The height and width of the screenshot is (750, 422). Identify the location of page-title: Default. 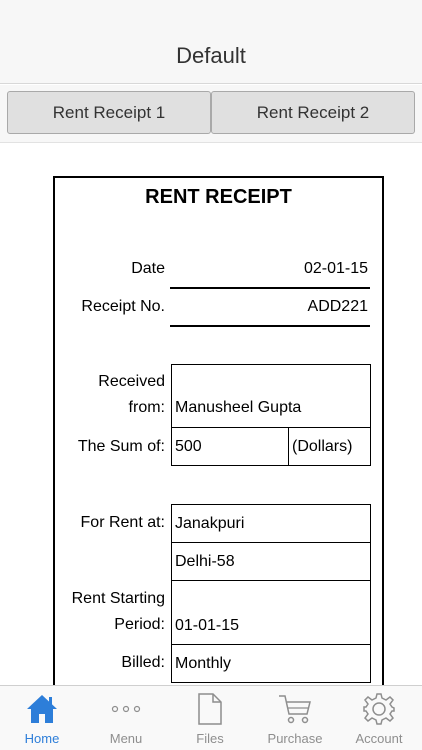
(211, 55).